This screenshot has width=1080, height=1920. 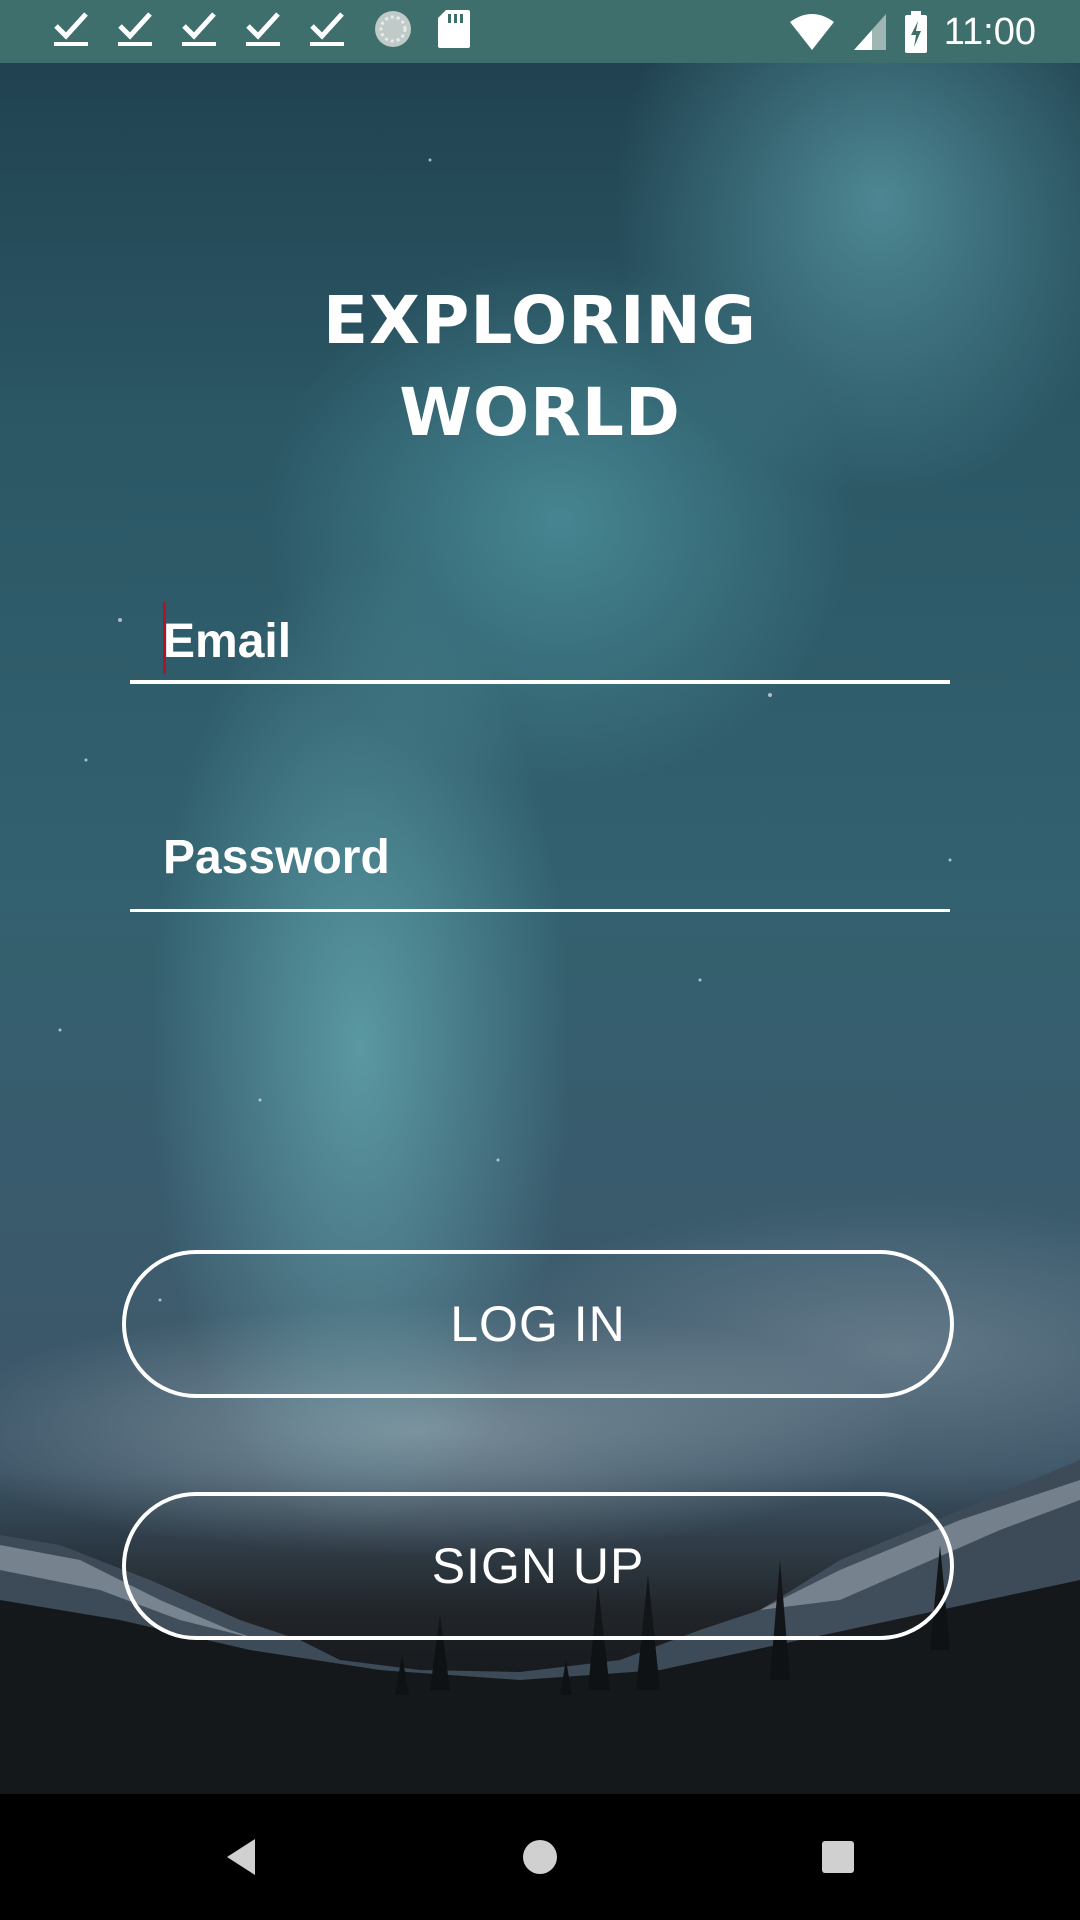 I want to click on signup-button: SIGN UP, so click(x=538, y=1566).